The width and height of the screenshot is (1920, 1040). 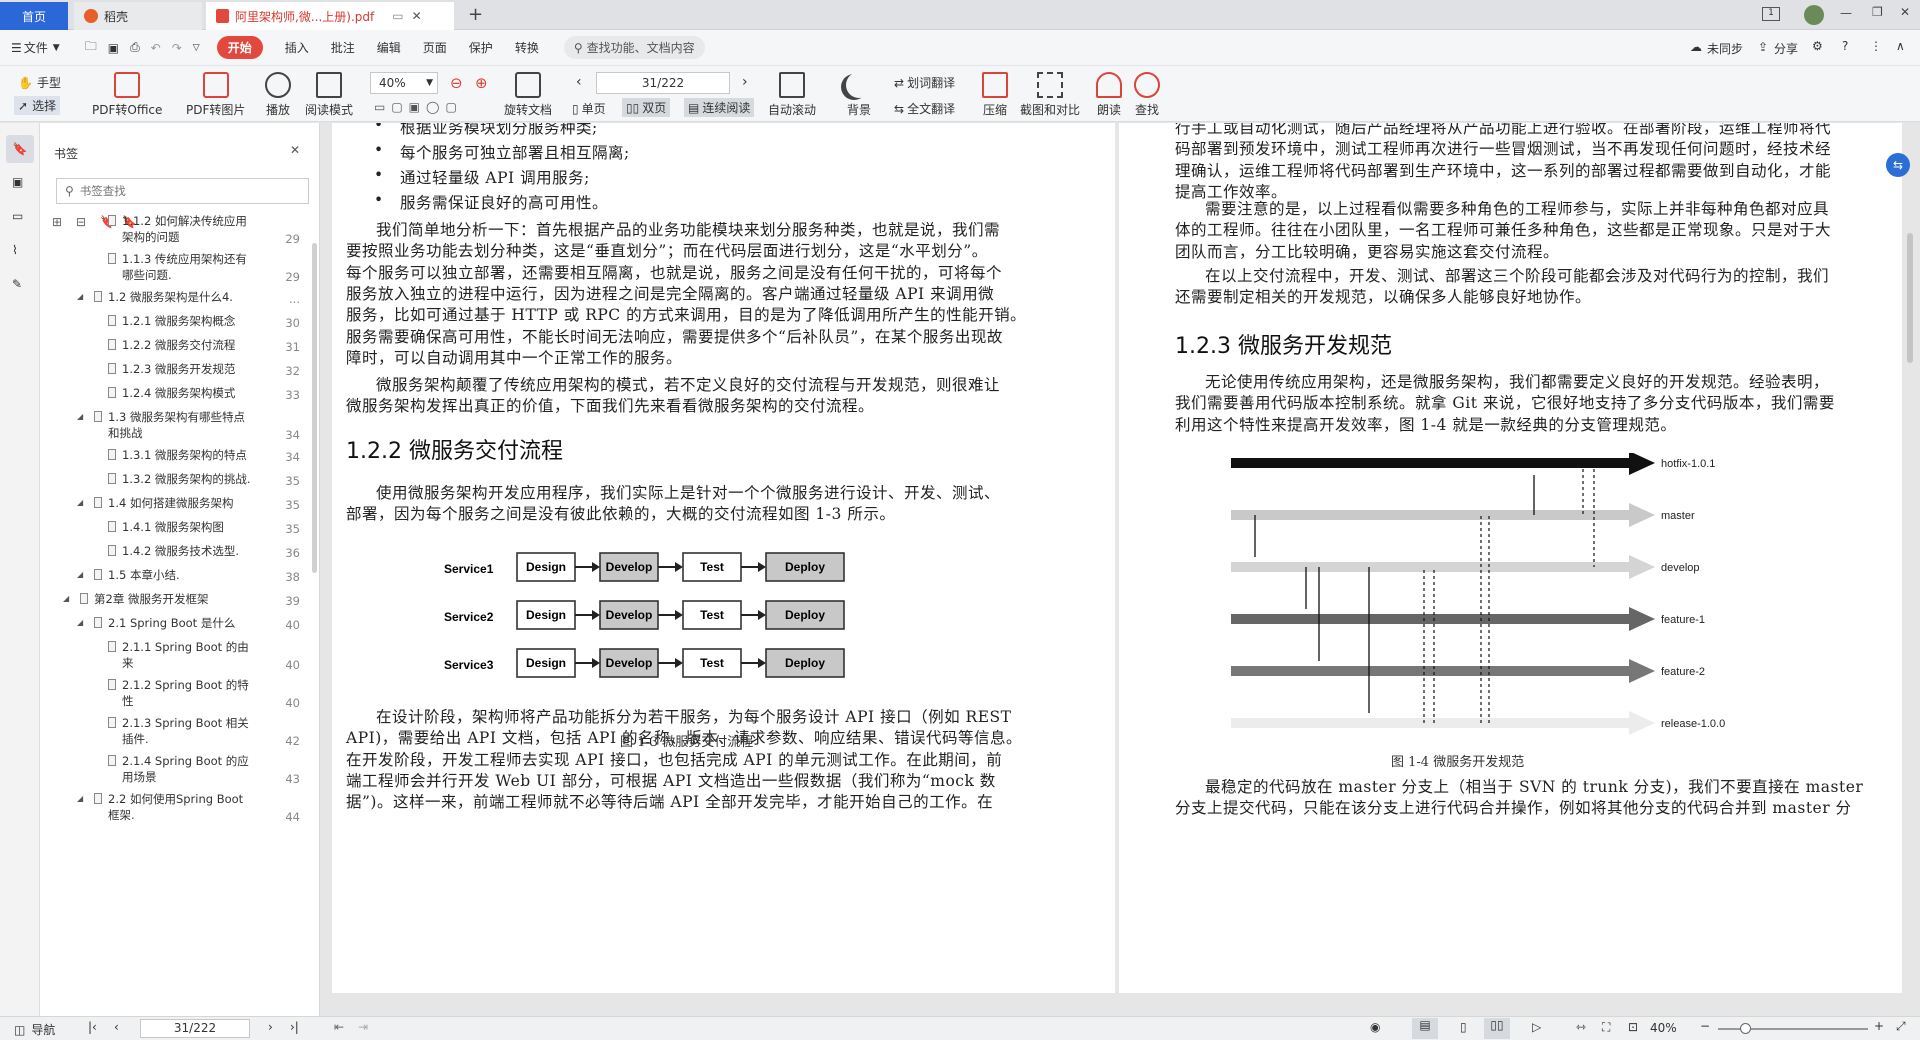 I want to click on read-mode-button: 阅读模式, so click(x=329, y=95).